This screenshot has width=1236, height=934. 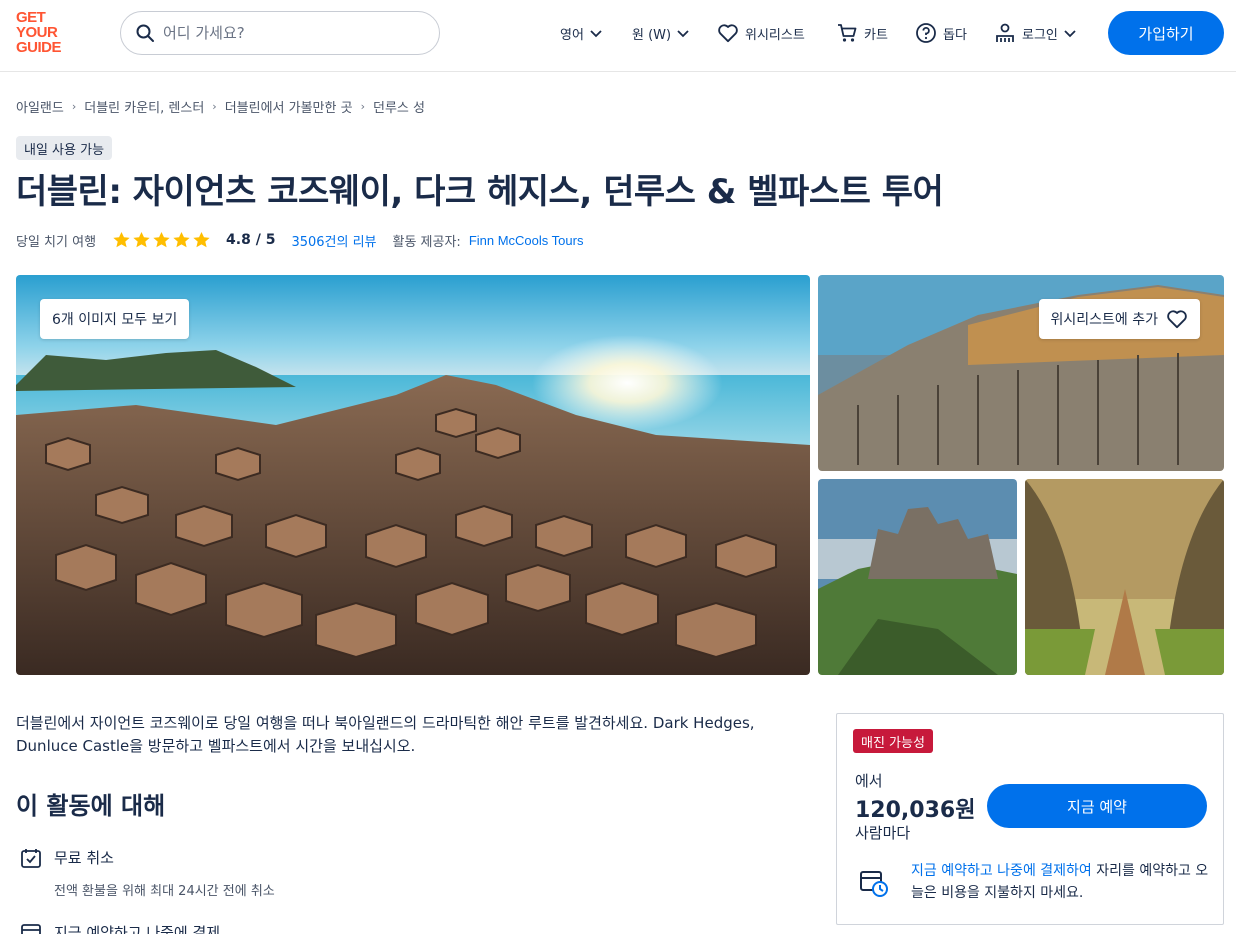 What do you see at coordinates (893, 741) in the screenshot?
I see `likely-sell-out-badge: 매진 가능성` at bounding box center [893, 741].